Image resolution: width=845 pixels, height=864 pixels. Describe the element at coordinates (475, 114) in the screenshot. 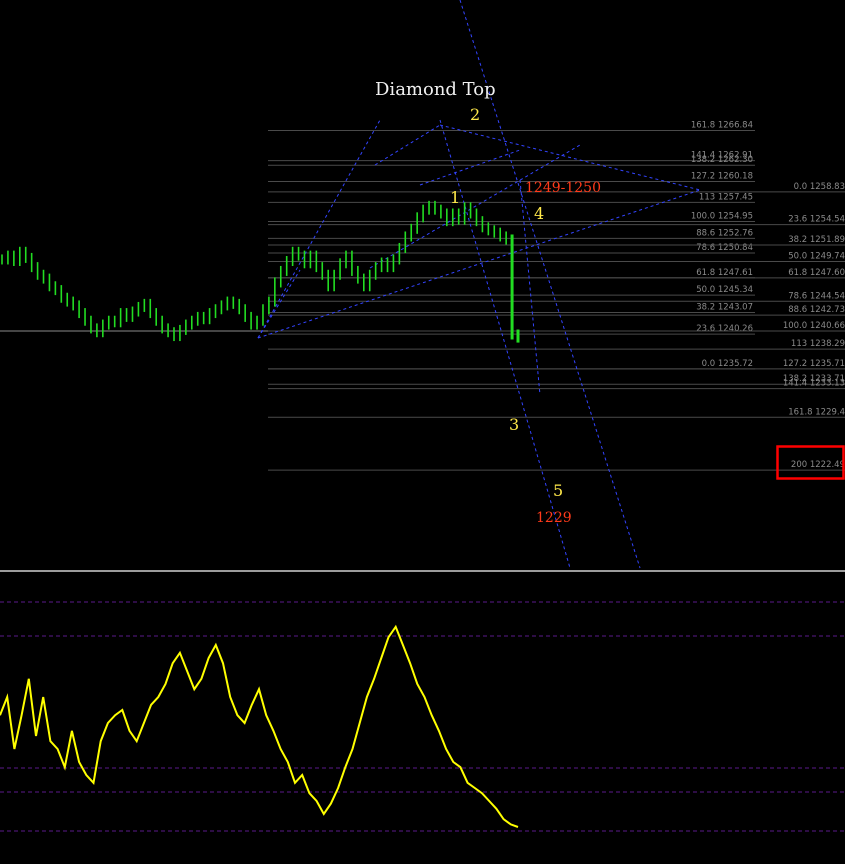

I see `wave-label-2: 2` at that location.